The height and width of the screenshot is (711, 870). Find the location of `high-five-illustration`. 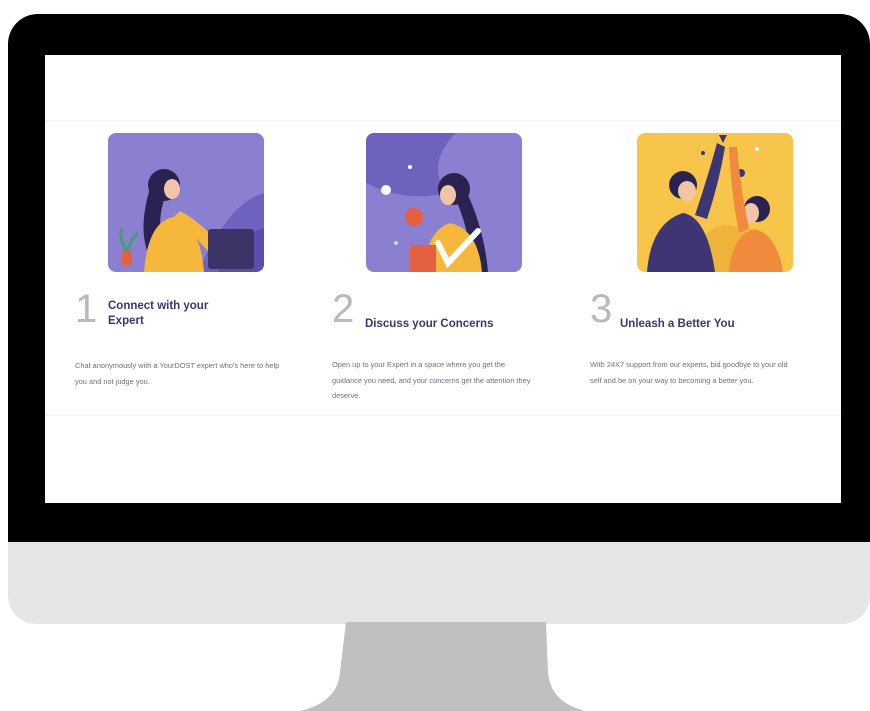

high-five-illustration is located at coordinates (715, 202).